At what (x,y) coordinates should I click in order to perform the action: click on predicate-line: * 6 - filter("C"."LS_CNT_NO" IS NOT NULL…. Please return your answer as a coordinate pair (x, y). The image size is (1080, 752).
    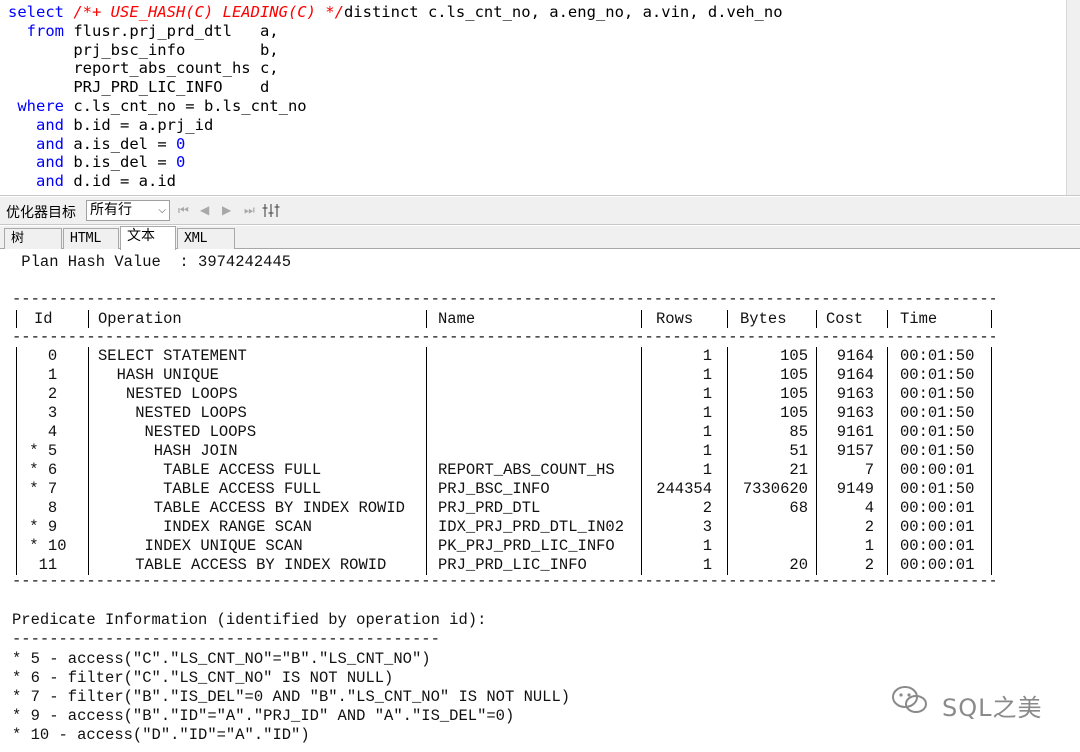
    Looking at the image, I should click on (203, 678).